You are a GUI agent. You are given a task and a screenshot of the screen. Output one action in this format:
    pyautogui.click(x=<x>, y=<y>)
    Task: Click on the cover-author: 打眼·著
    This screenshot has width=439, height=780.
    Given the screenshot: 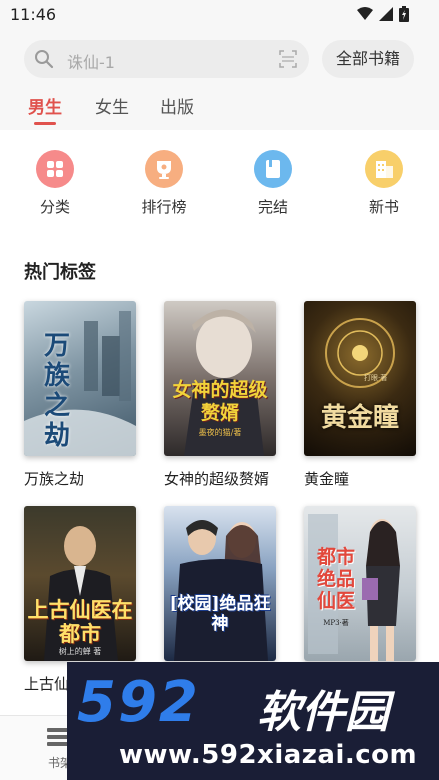 What is the action you would take?
    pyautogui.click(x=376, y=378)
    